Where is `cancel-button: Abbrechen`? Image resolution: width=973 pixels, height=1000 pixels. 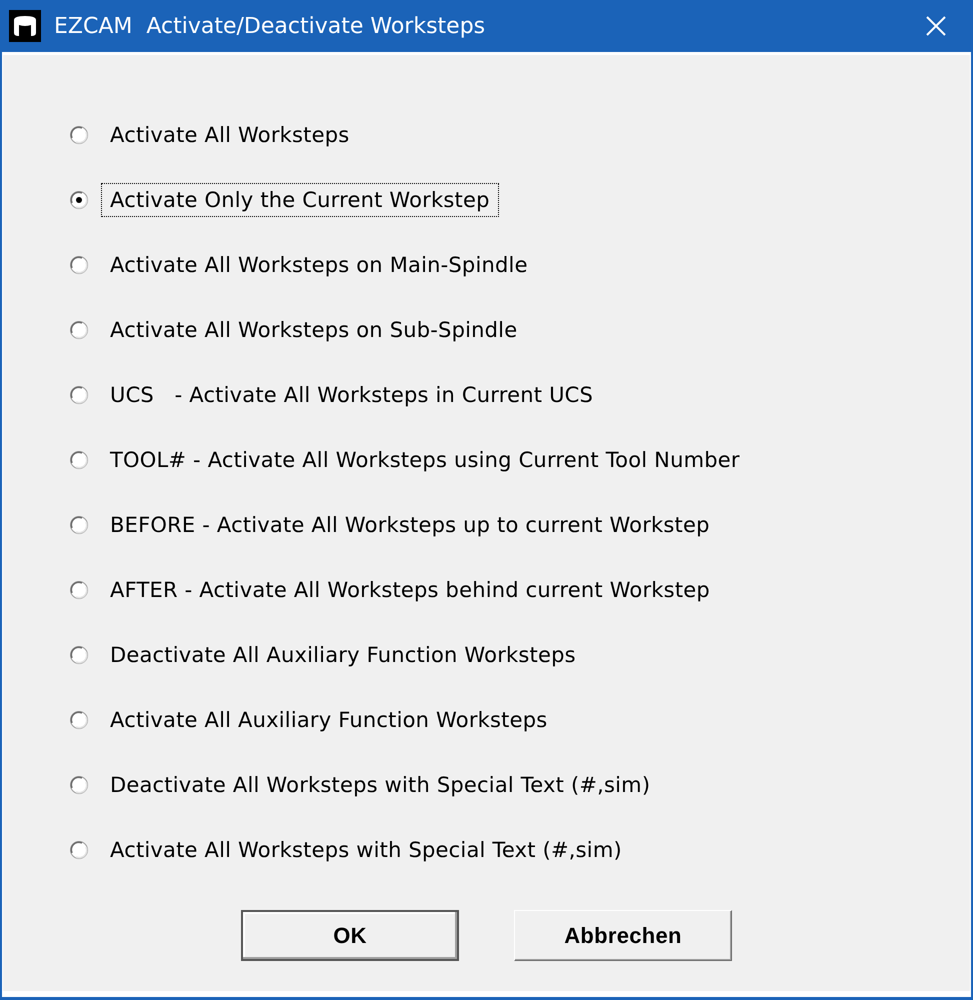 cancel-button: Abbrechen is located at coordinates (623, 935).